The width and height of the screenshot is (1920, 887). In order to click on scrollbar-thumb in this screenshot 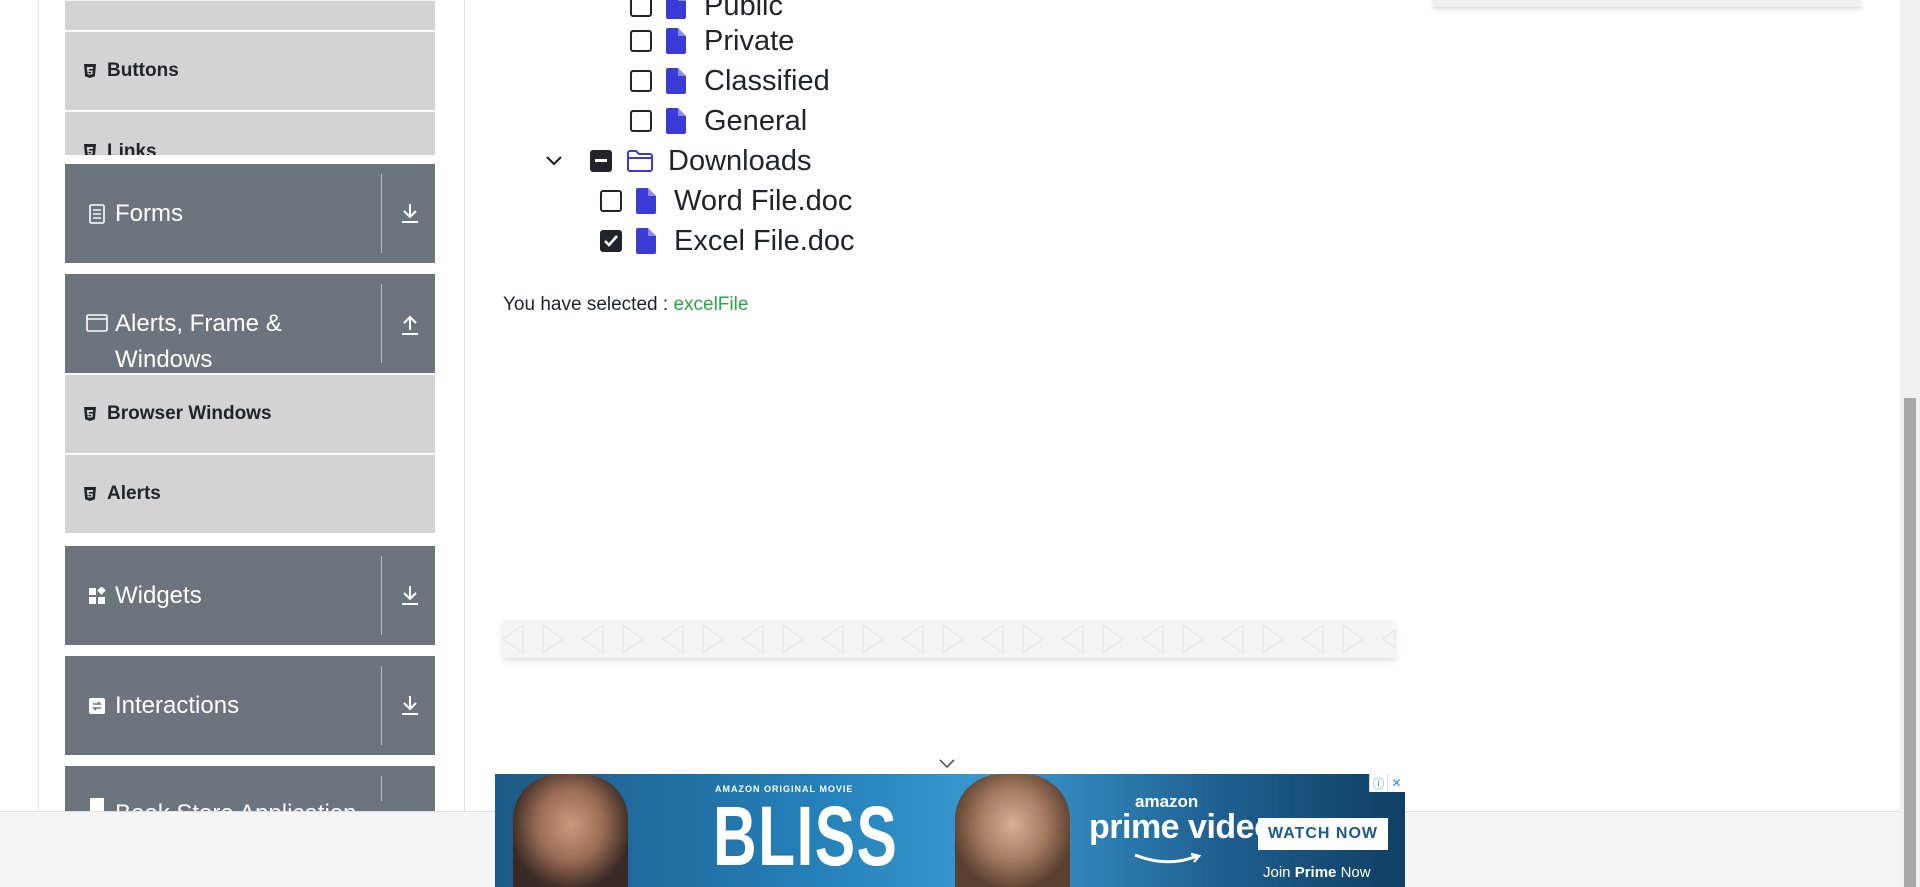, I will do `click(1910, 642)`.